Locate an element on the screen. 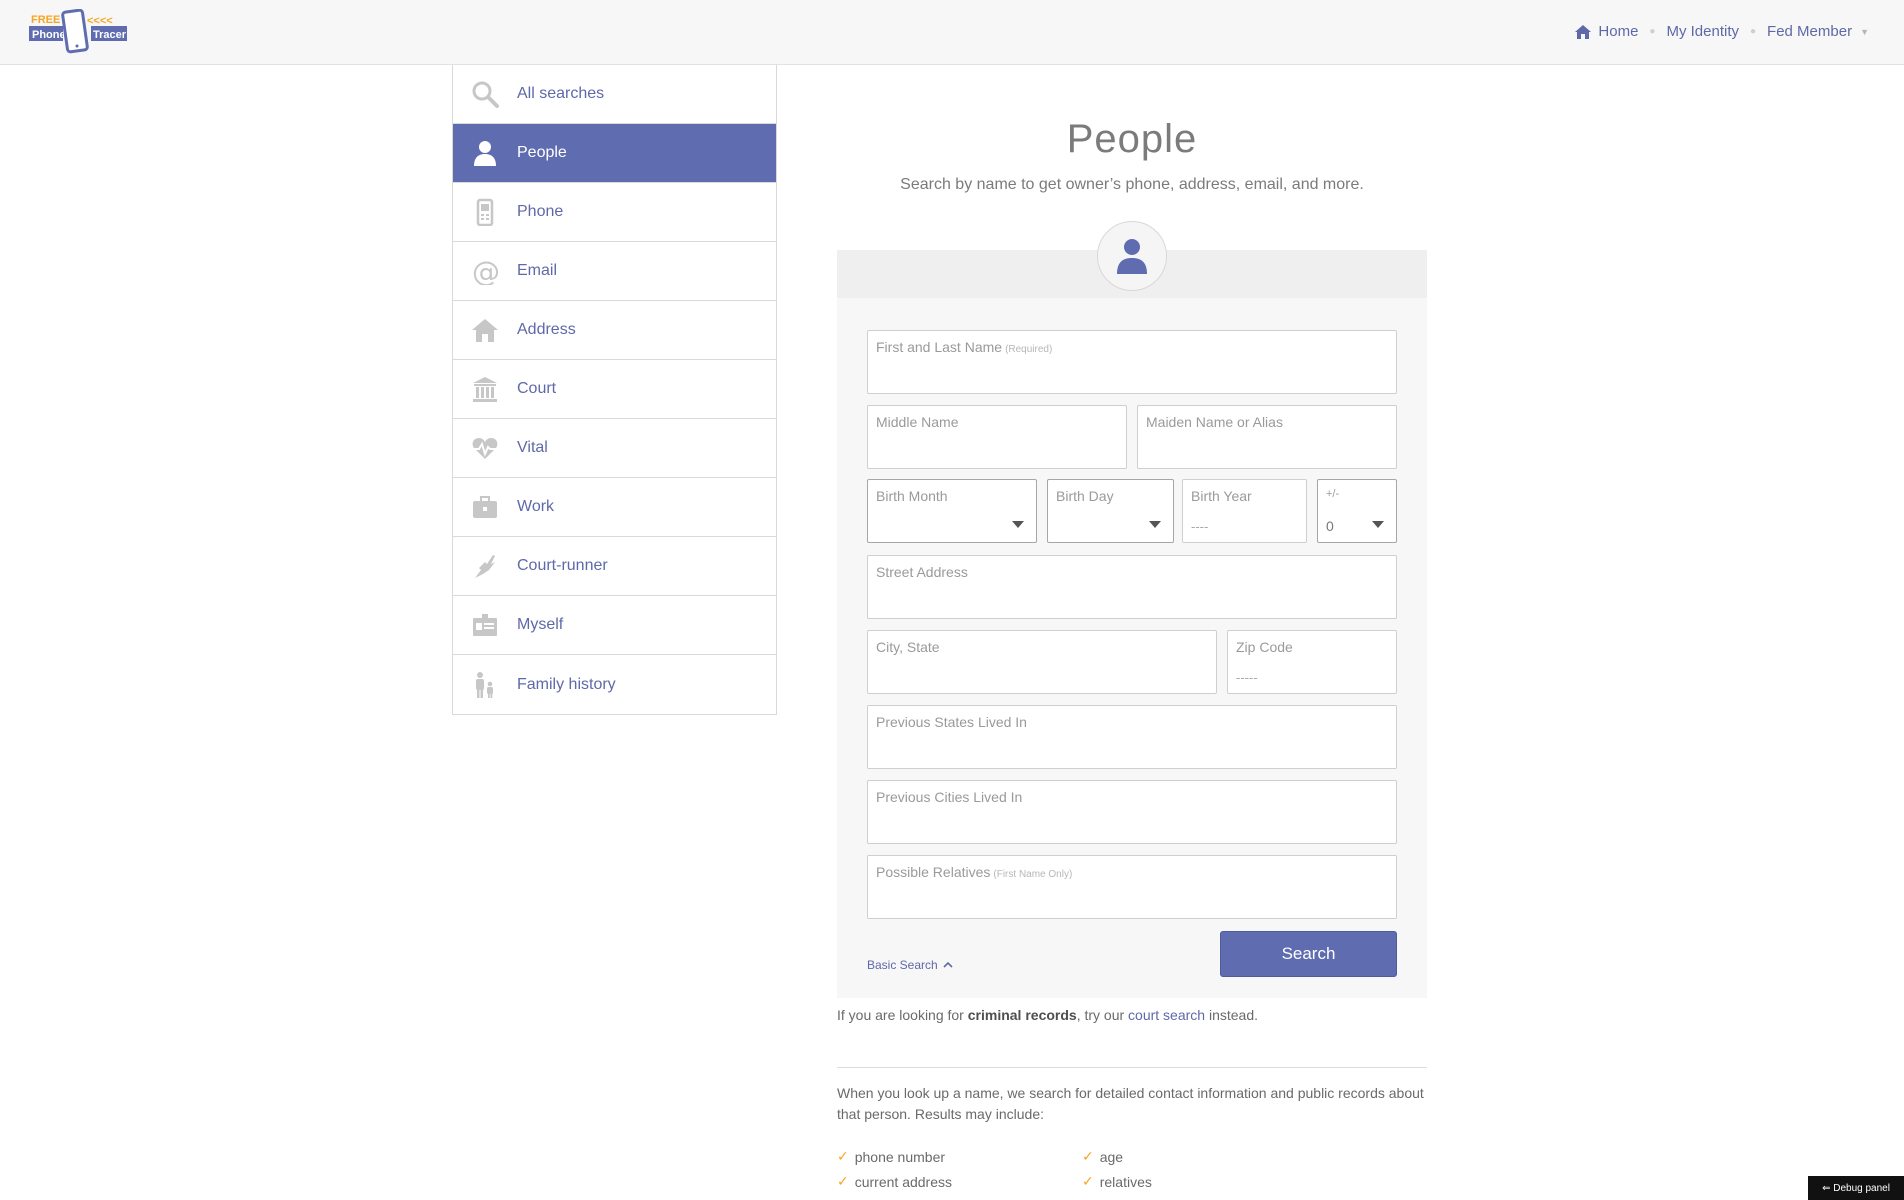 The height and width of the screenshot is (1200, 1904). sidebar-item-label: Email is located at coordinates (537, 270).